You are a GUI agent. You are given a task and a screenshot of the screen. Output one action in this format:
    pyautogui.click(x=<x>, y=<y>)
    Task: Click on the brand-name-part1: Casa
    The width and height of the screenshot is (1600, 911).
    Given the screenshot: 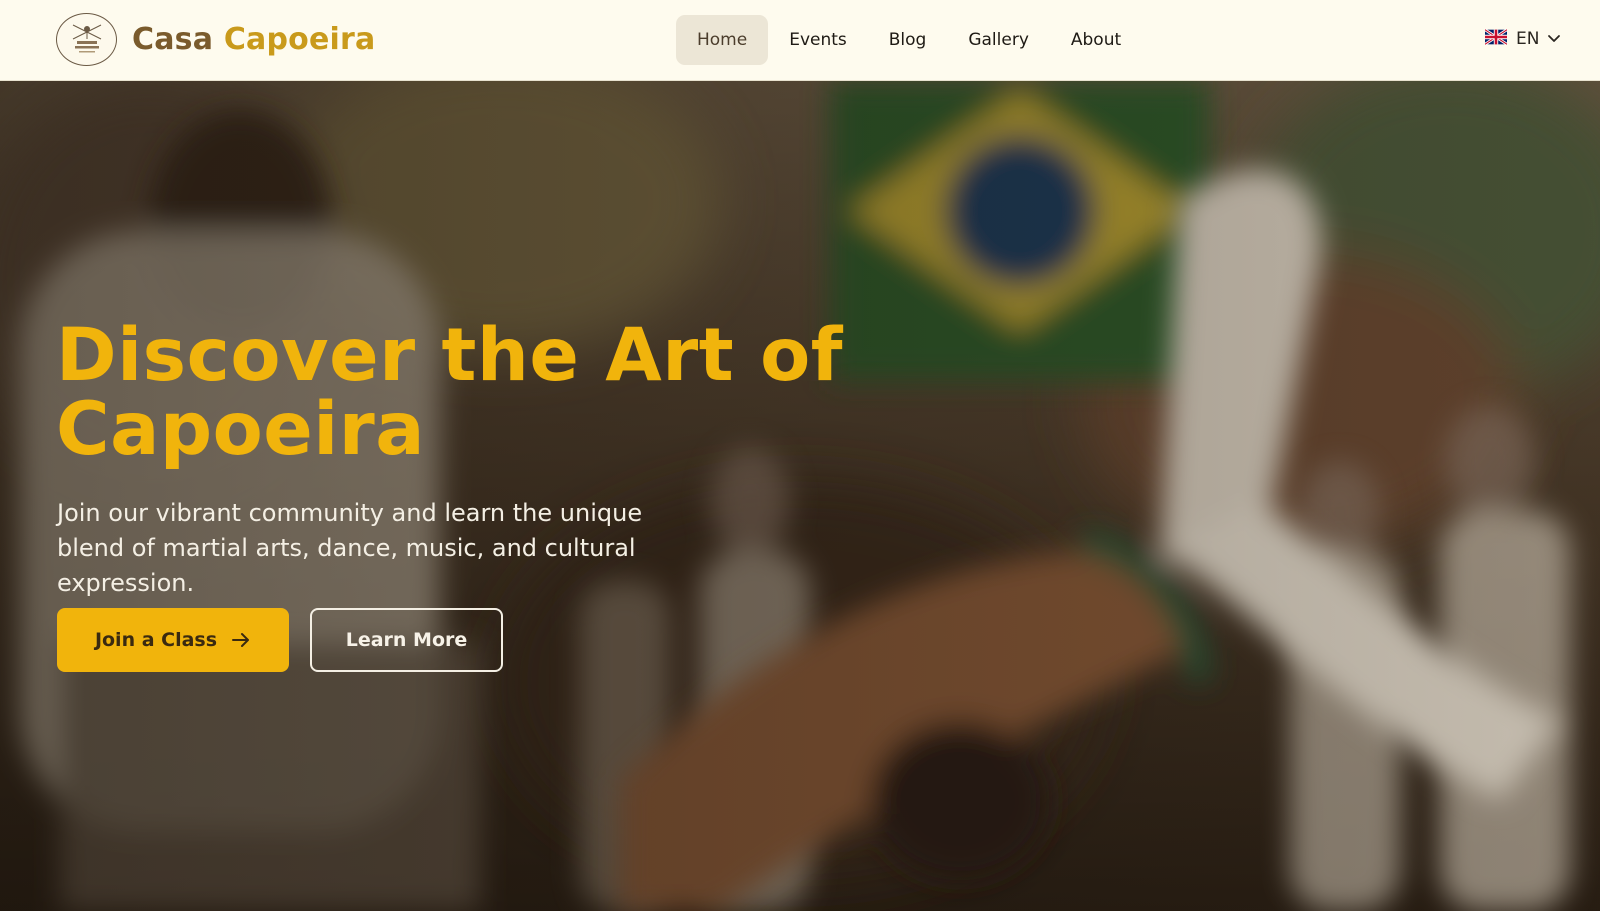 What is the action you would take?
    pyautogui.click(x=178, y=39)
    